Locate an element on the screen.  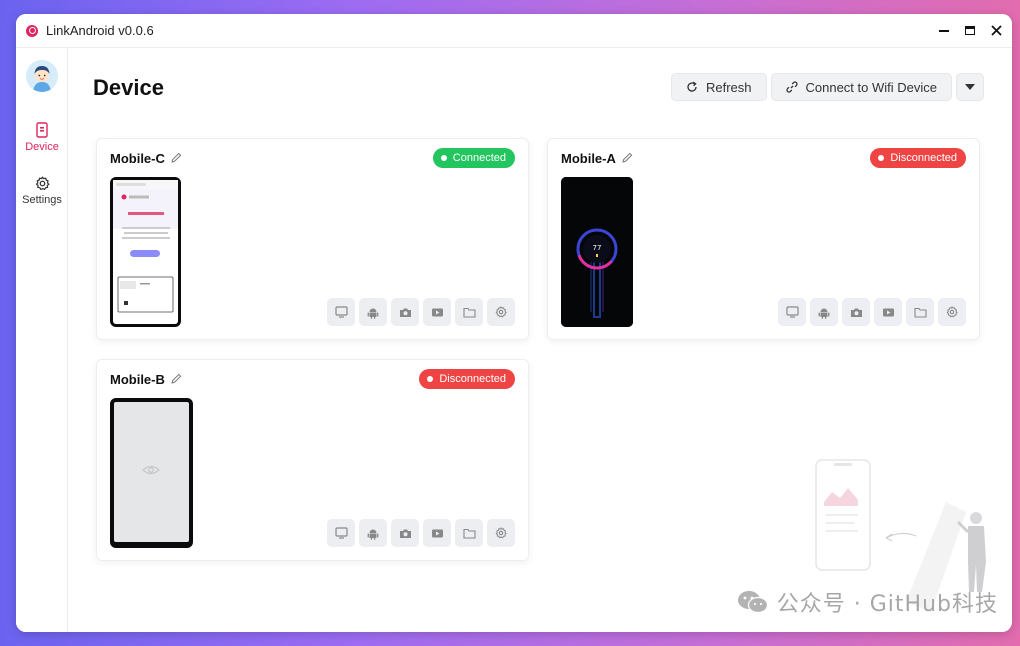
charging-screen-image: 77 is located at coordinates (597, 252).